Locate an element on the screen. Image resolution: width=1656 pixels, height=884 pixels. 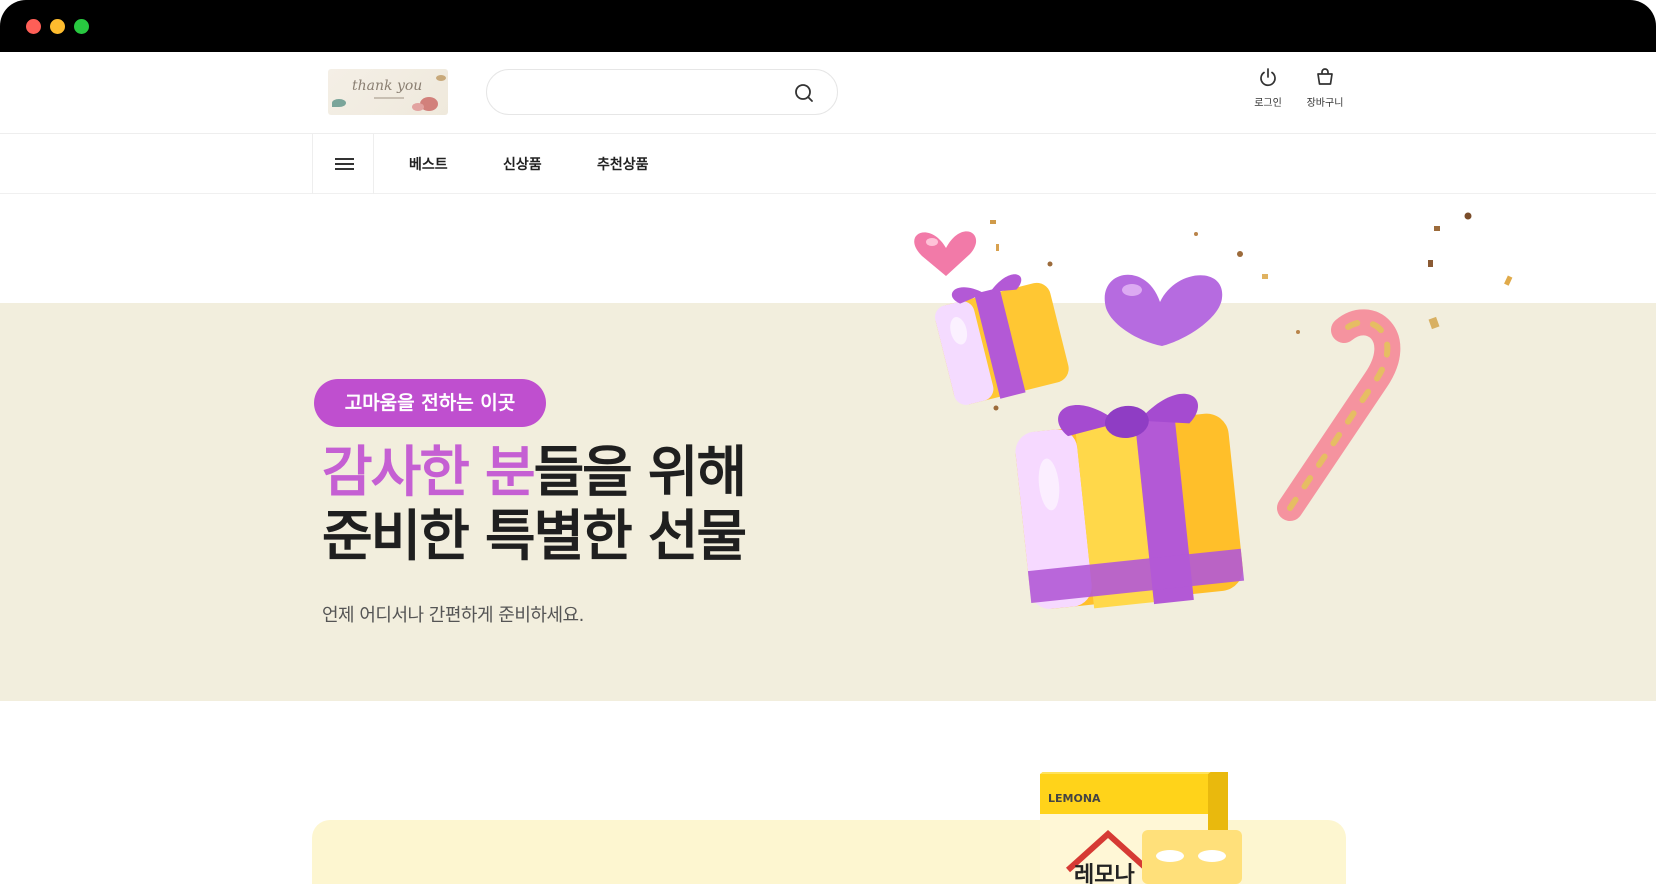
nav-item-new: 신상품 is located at coordinates (522, 164).